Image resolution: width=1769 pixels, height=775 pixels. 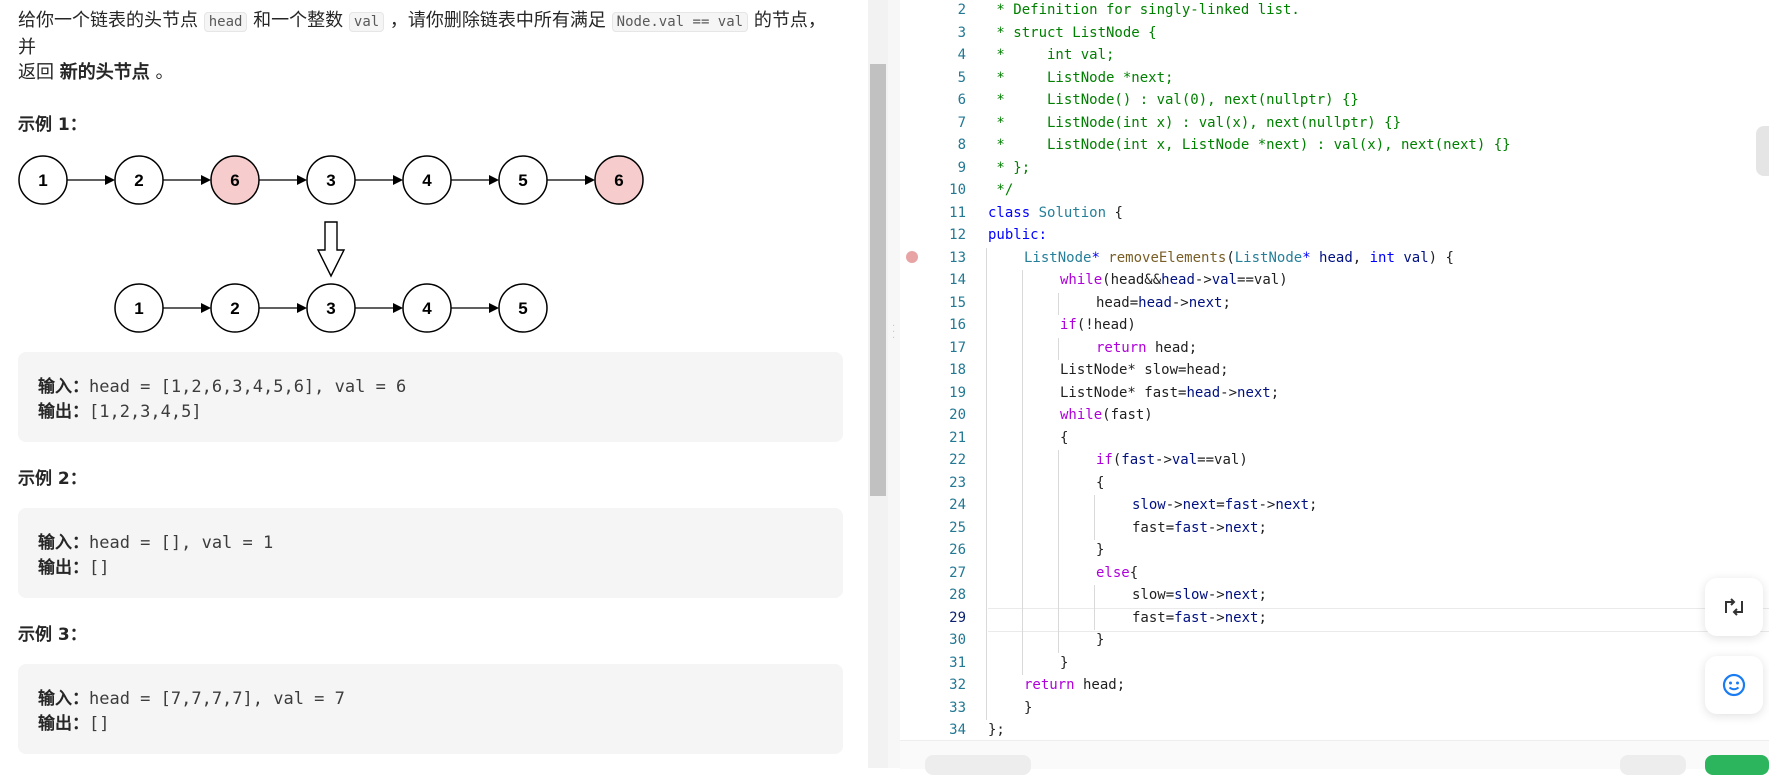 I want to click on line-number: 34, so click(x=957, y=730).